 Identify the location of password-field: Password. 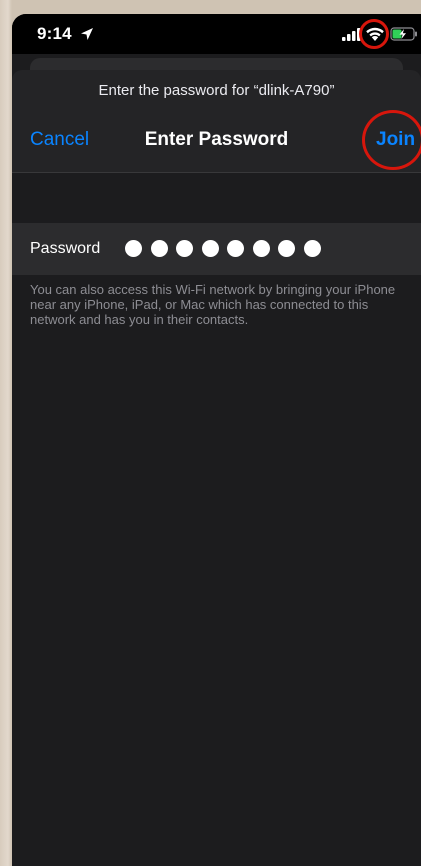
(216, 249).